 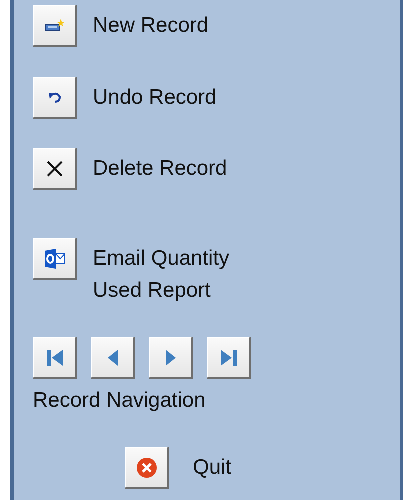 I want to click on delete-label: Delete Record, so click(x=160, y=169).